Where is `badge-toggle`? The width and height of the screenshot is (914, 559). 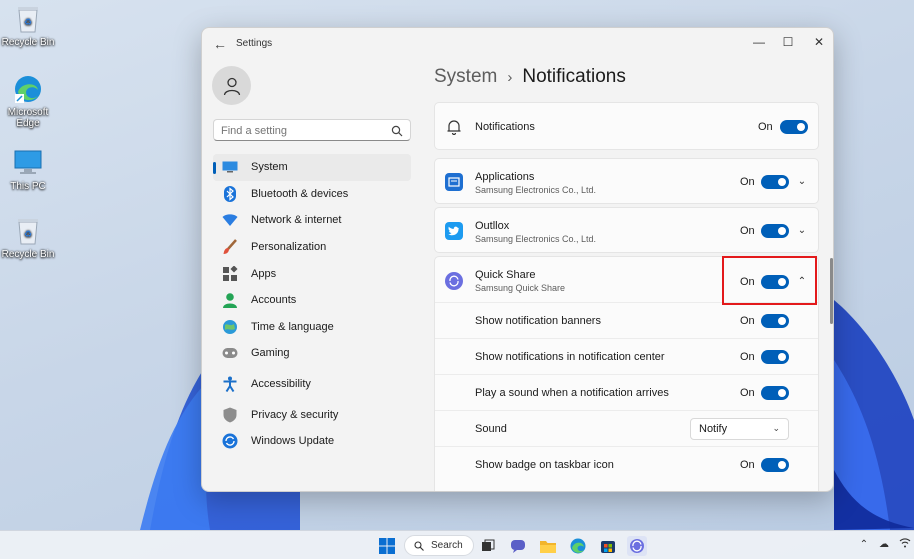
badge-toggle is located at coordinates (775, 465).